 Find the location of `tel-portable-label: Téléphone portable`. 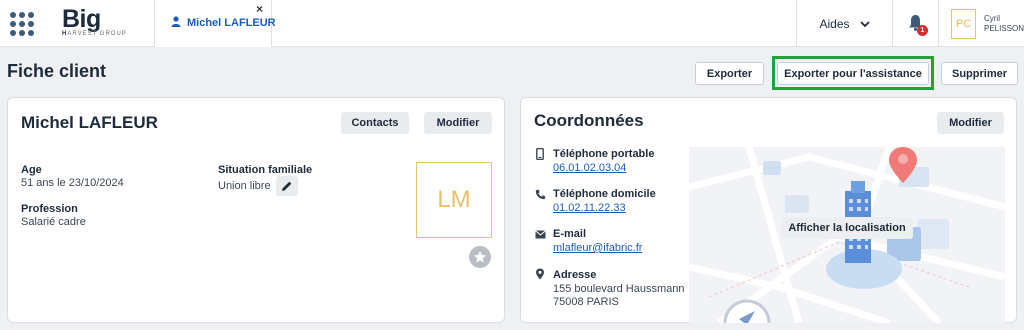

tel-portable-label: Téléphone portable is located at coordinates (604, 154).